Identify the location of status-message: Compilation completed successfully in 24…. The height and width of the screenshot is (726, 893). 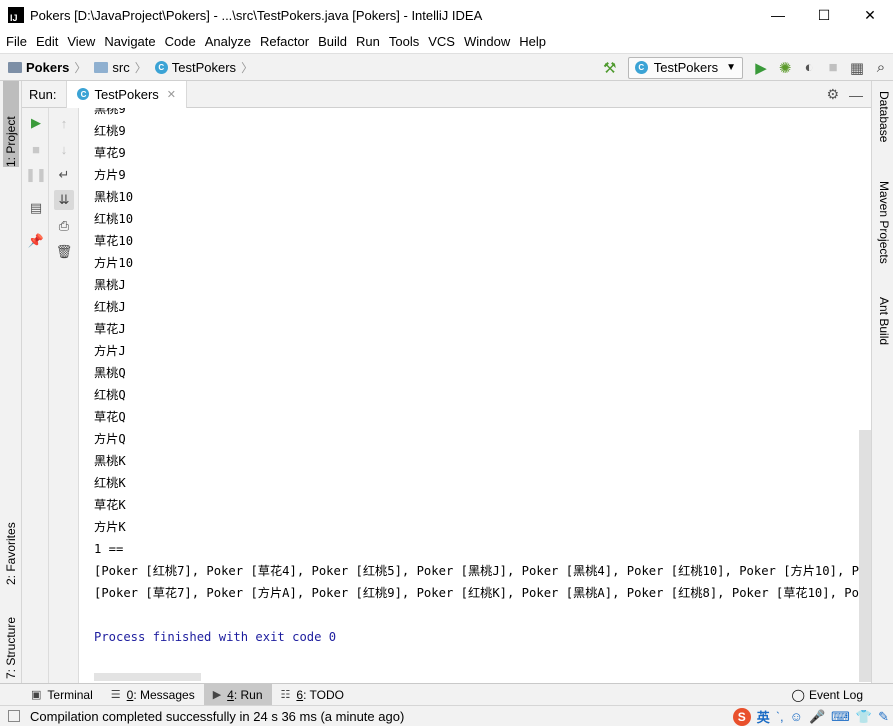
(217, 716).